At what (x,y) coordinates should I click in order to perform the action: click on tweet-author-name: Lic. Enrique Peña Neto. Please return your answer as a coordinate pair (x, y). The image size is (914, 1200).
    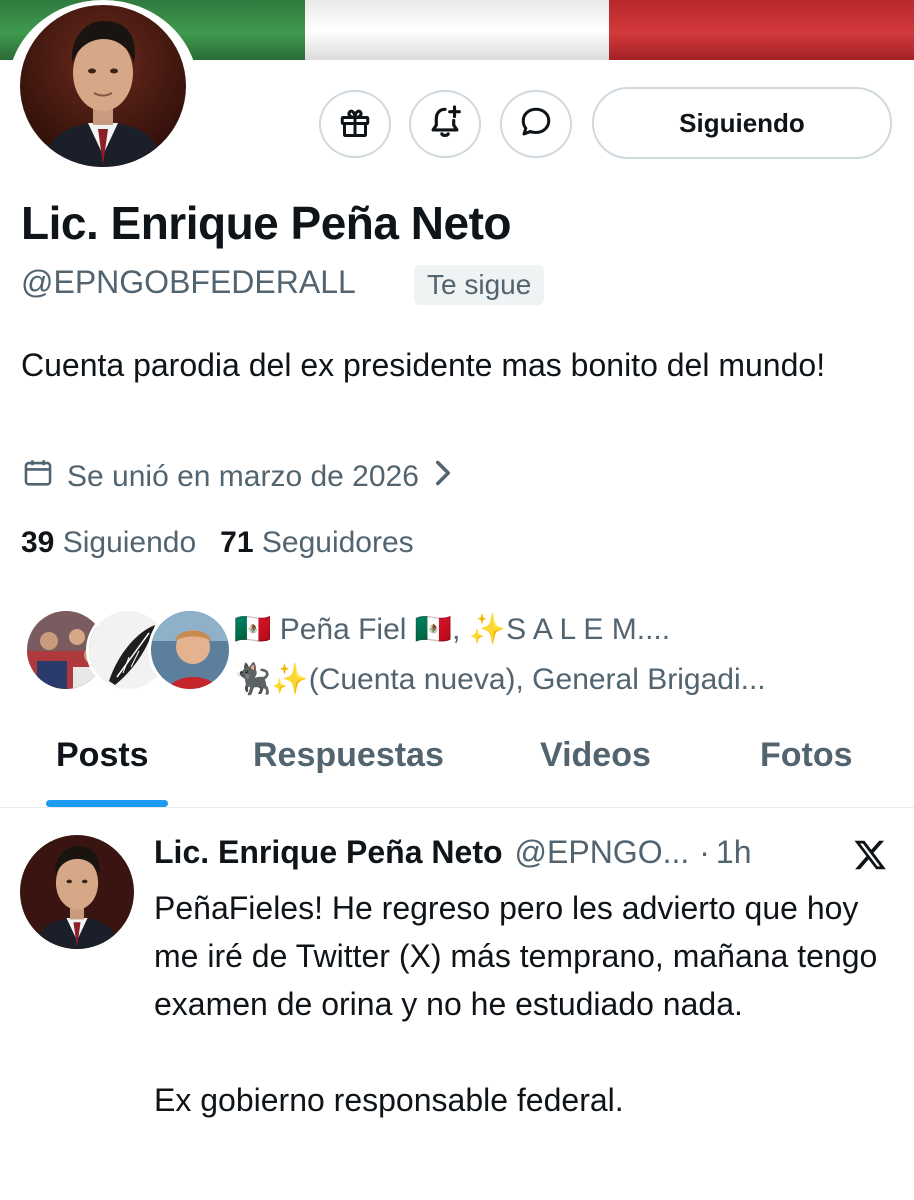
    Looking at the image, I should click on (328, 852).